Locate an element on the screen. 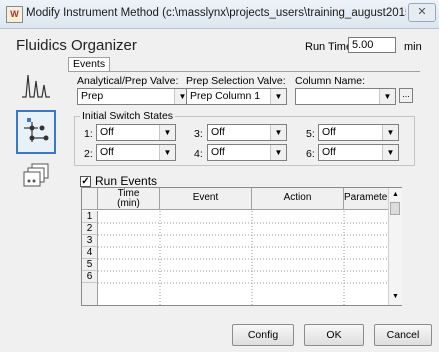  switch-3-select: Off ▼ is located at coordinates (247, 132).